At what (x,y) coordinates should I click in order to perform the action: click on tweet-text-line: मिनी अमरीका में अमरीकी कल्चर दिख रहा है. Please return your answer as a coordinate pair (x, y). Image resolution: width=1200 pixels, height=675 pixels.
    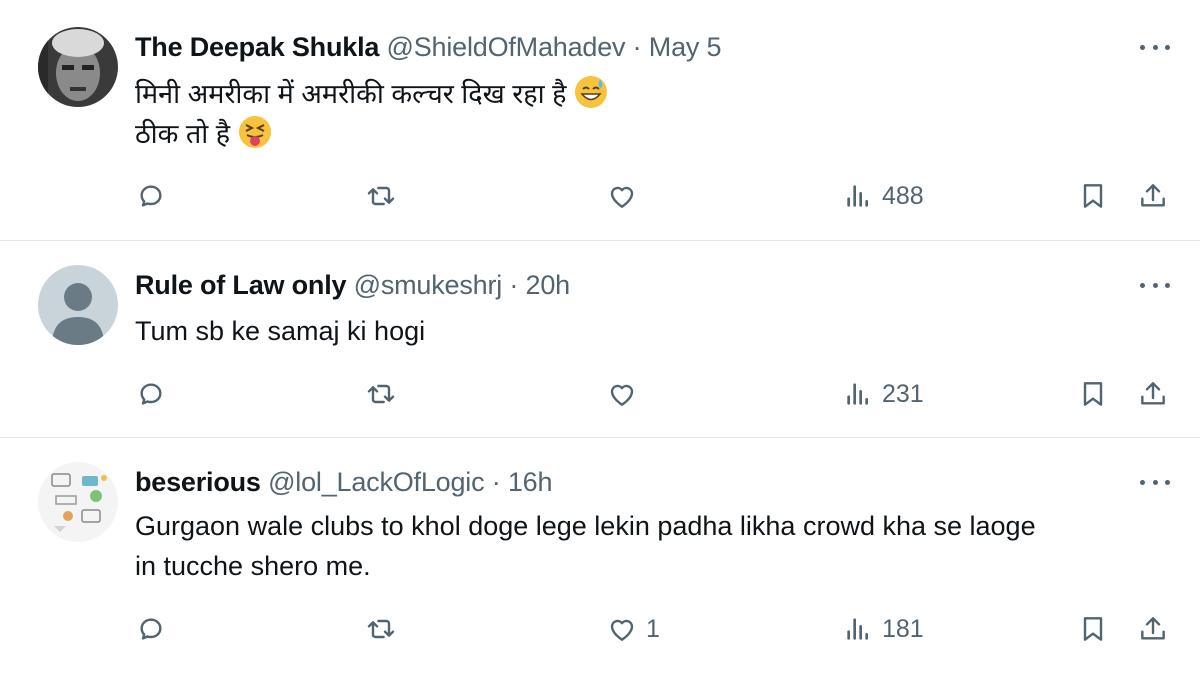
    Looking at the image, I should click on (351, 94).